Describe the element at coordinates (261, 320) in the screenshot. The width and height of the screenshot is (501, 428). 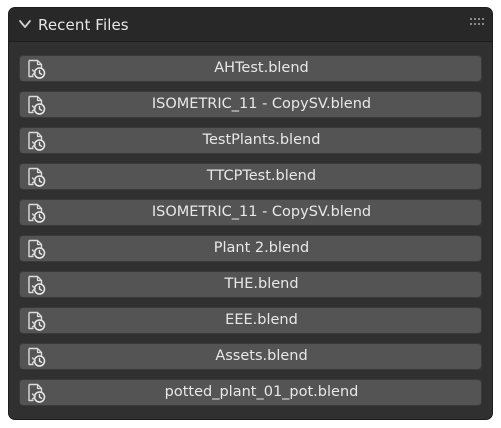
I see `recent-file-label: EEE.blend` at that location.